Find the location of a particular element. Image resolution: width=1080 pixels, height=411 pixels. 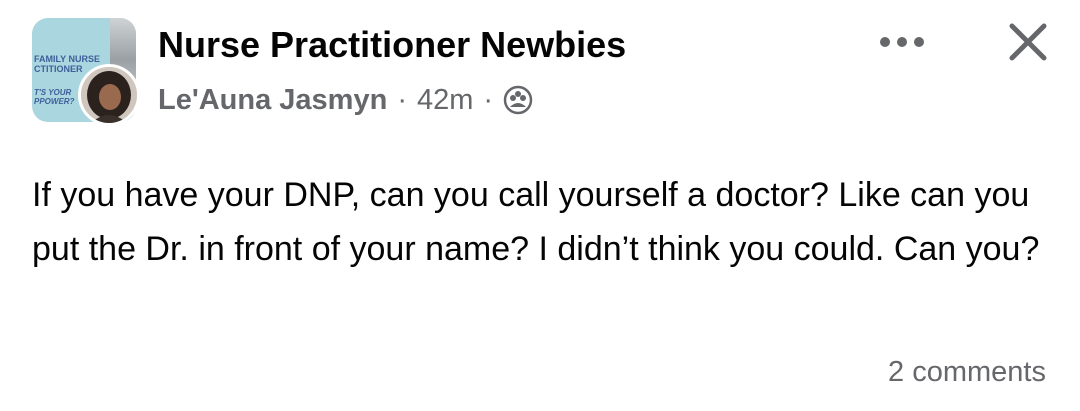

group-avatar-text-2: CTITIONER is located at coordinates (58, 69).